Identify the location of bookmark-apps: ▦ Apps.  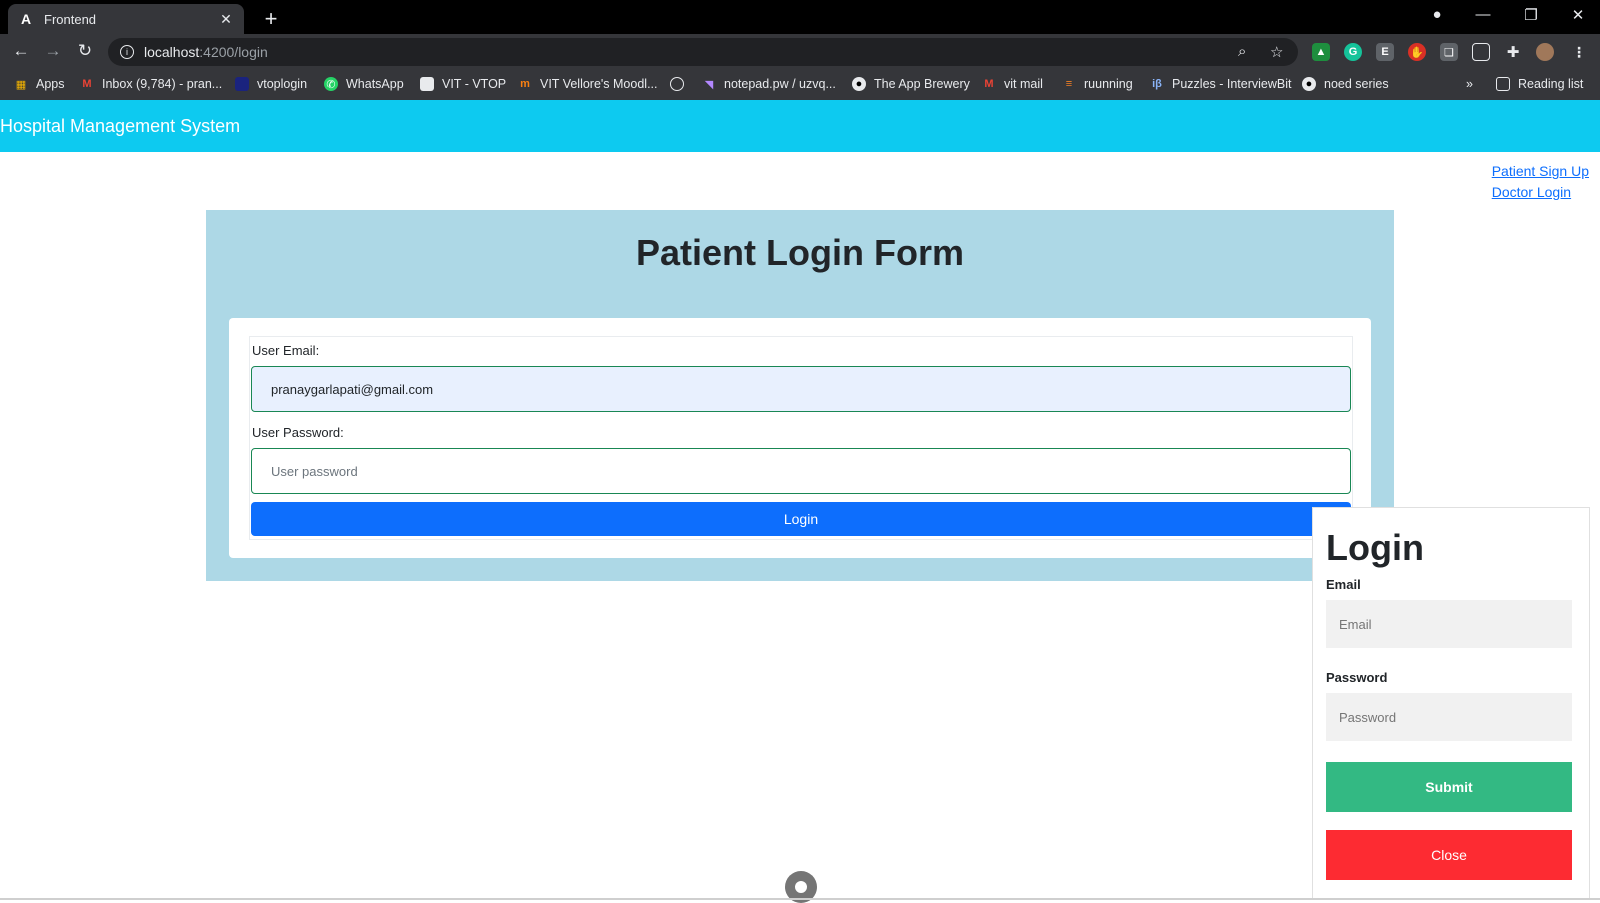
(39, 84).